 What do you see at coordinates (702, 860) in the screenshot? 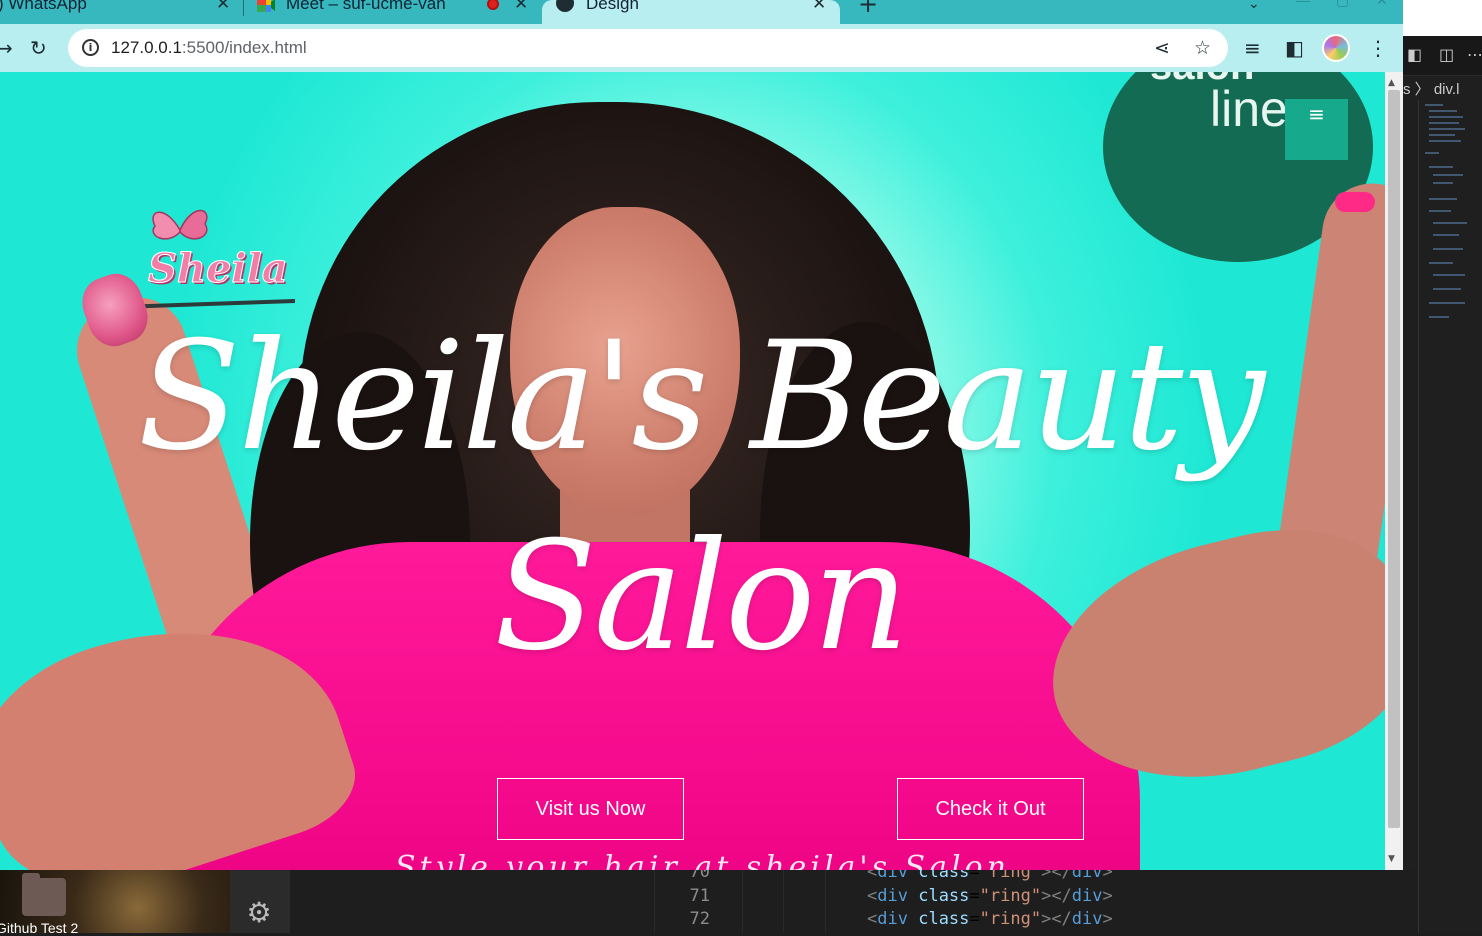
I see `hero-tagline: Style your hair at sheila's Salon` at bounding box center [702, 860].